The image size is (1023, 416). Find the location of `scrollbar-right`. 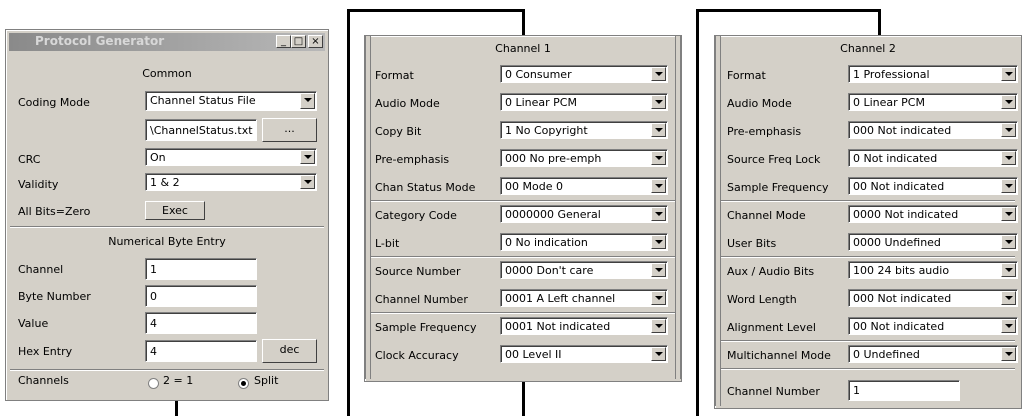

scrollbar-right is located at coordinates (678, 207).